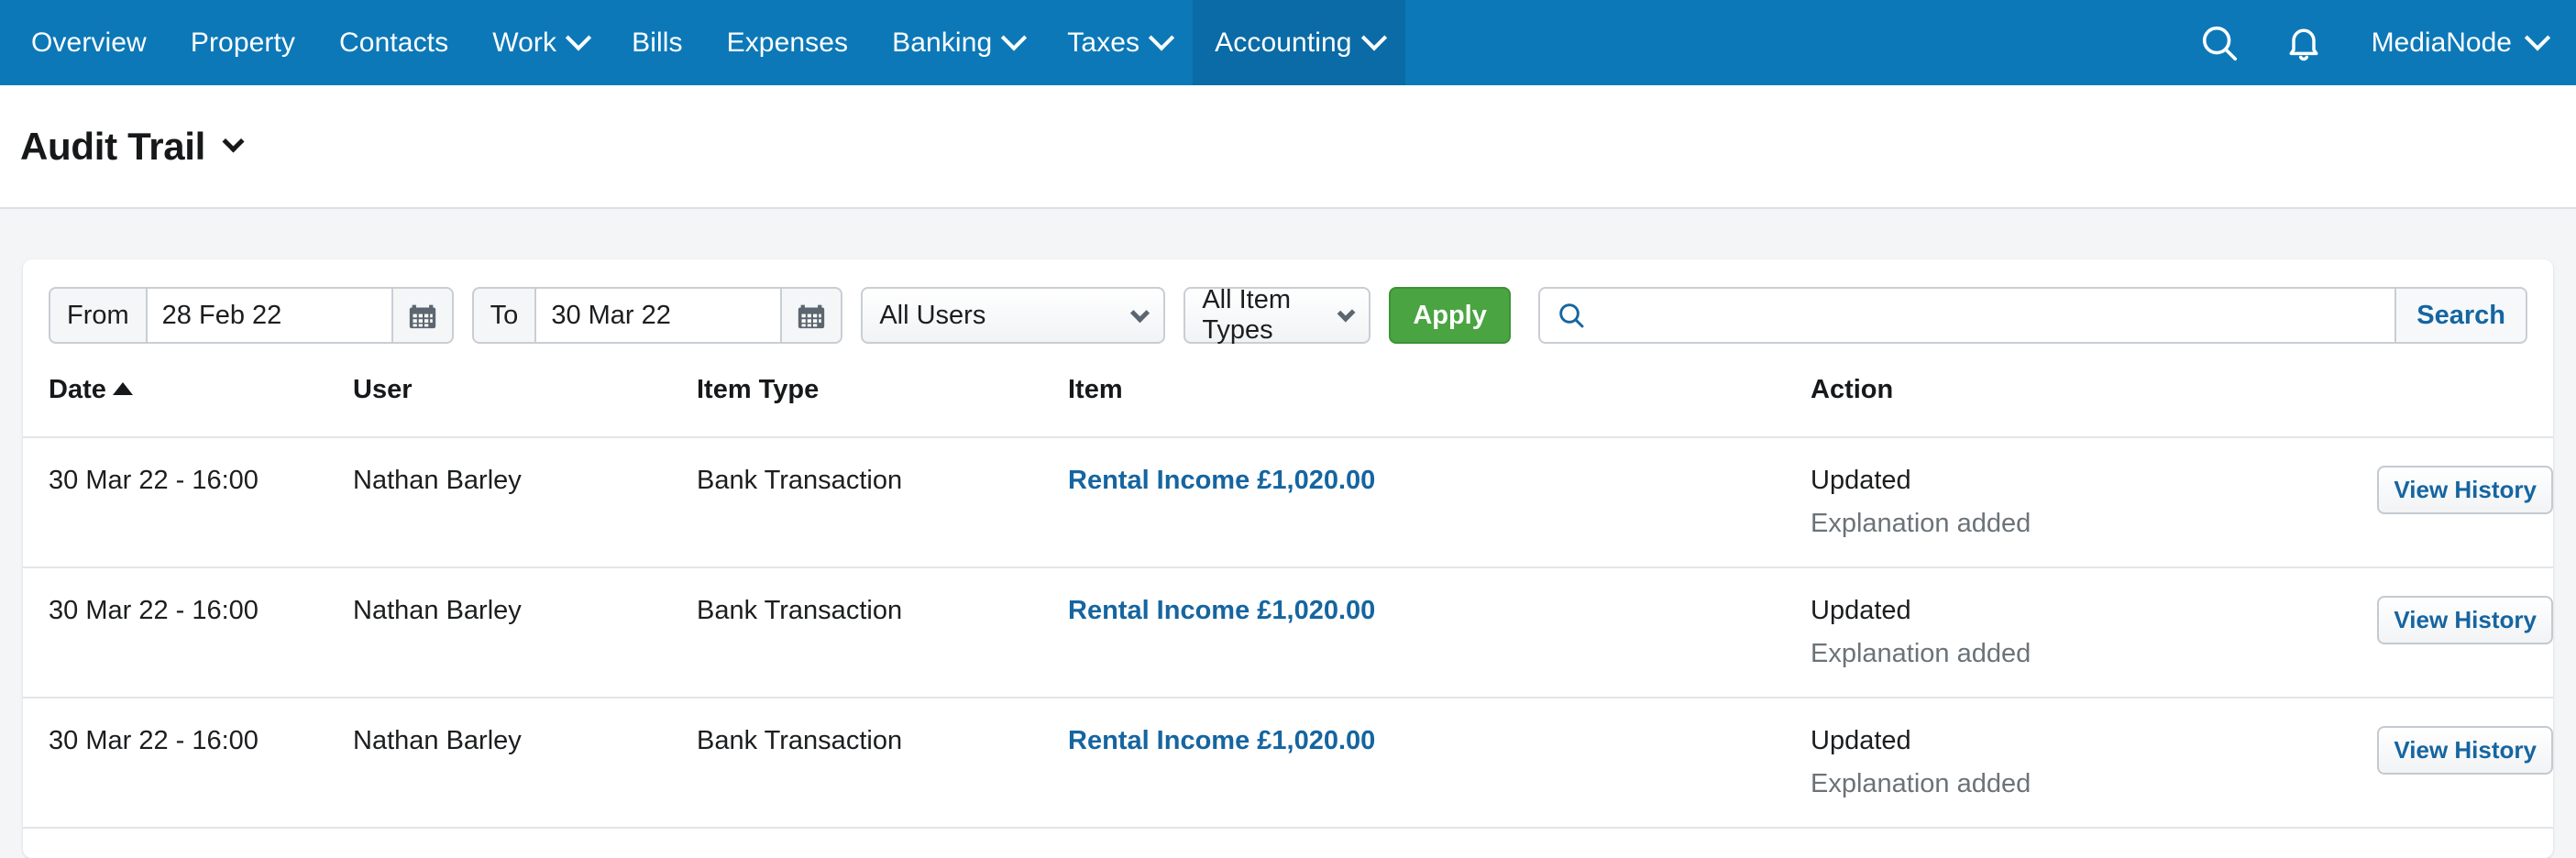 The width and height of the screenshot is (2576, 858). What do you see at coordinates (1439, 401) in the screenshot?
I see `column-header-item: Item` at bounding box center [1439, 401].